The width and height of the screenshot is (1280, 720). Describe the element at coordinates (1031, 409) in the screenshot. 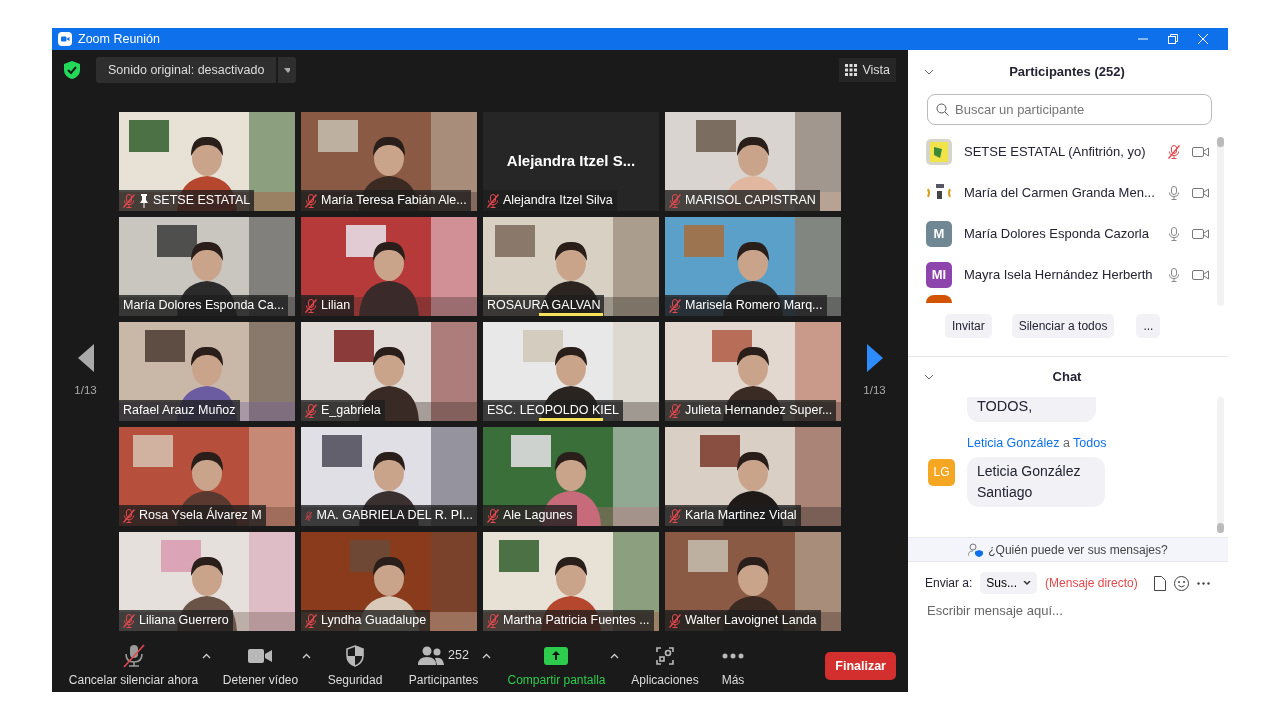

I see `chat-message: TODOS,` at that location.